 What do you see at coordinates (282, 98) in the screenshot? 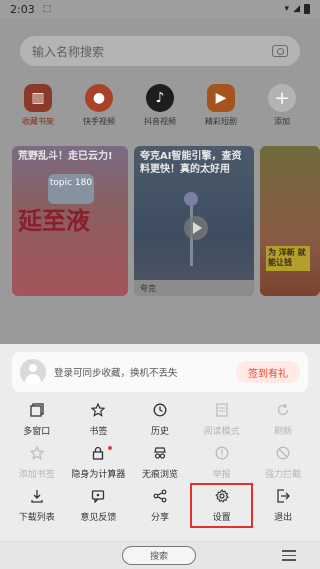
I see `add-icon: +` at bounding box center [282, 98].